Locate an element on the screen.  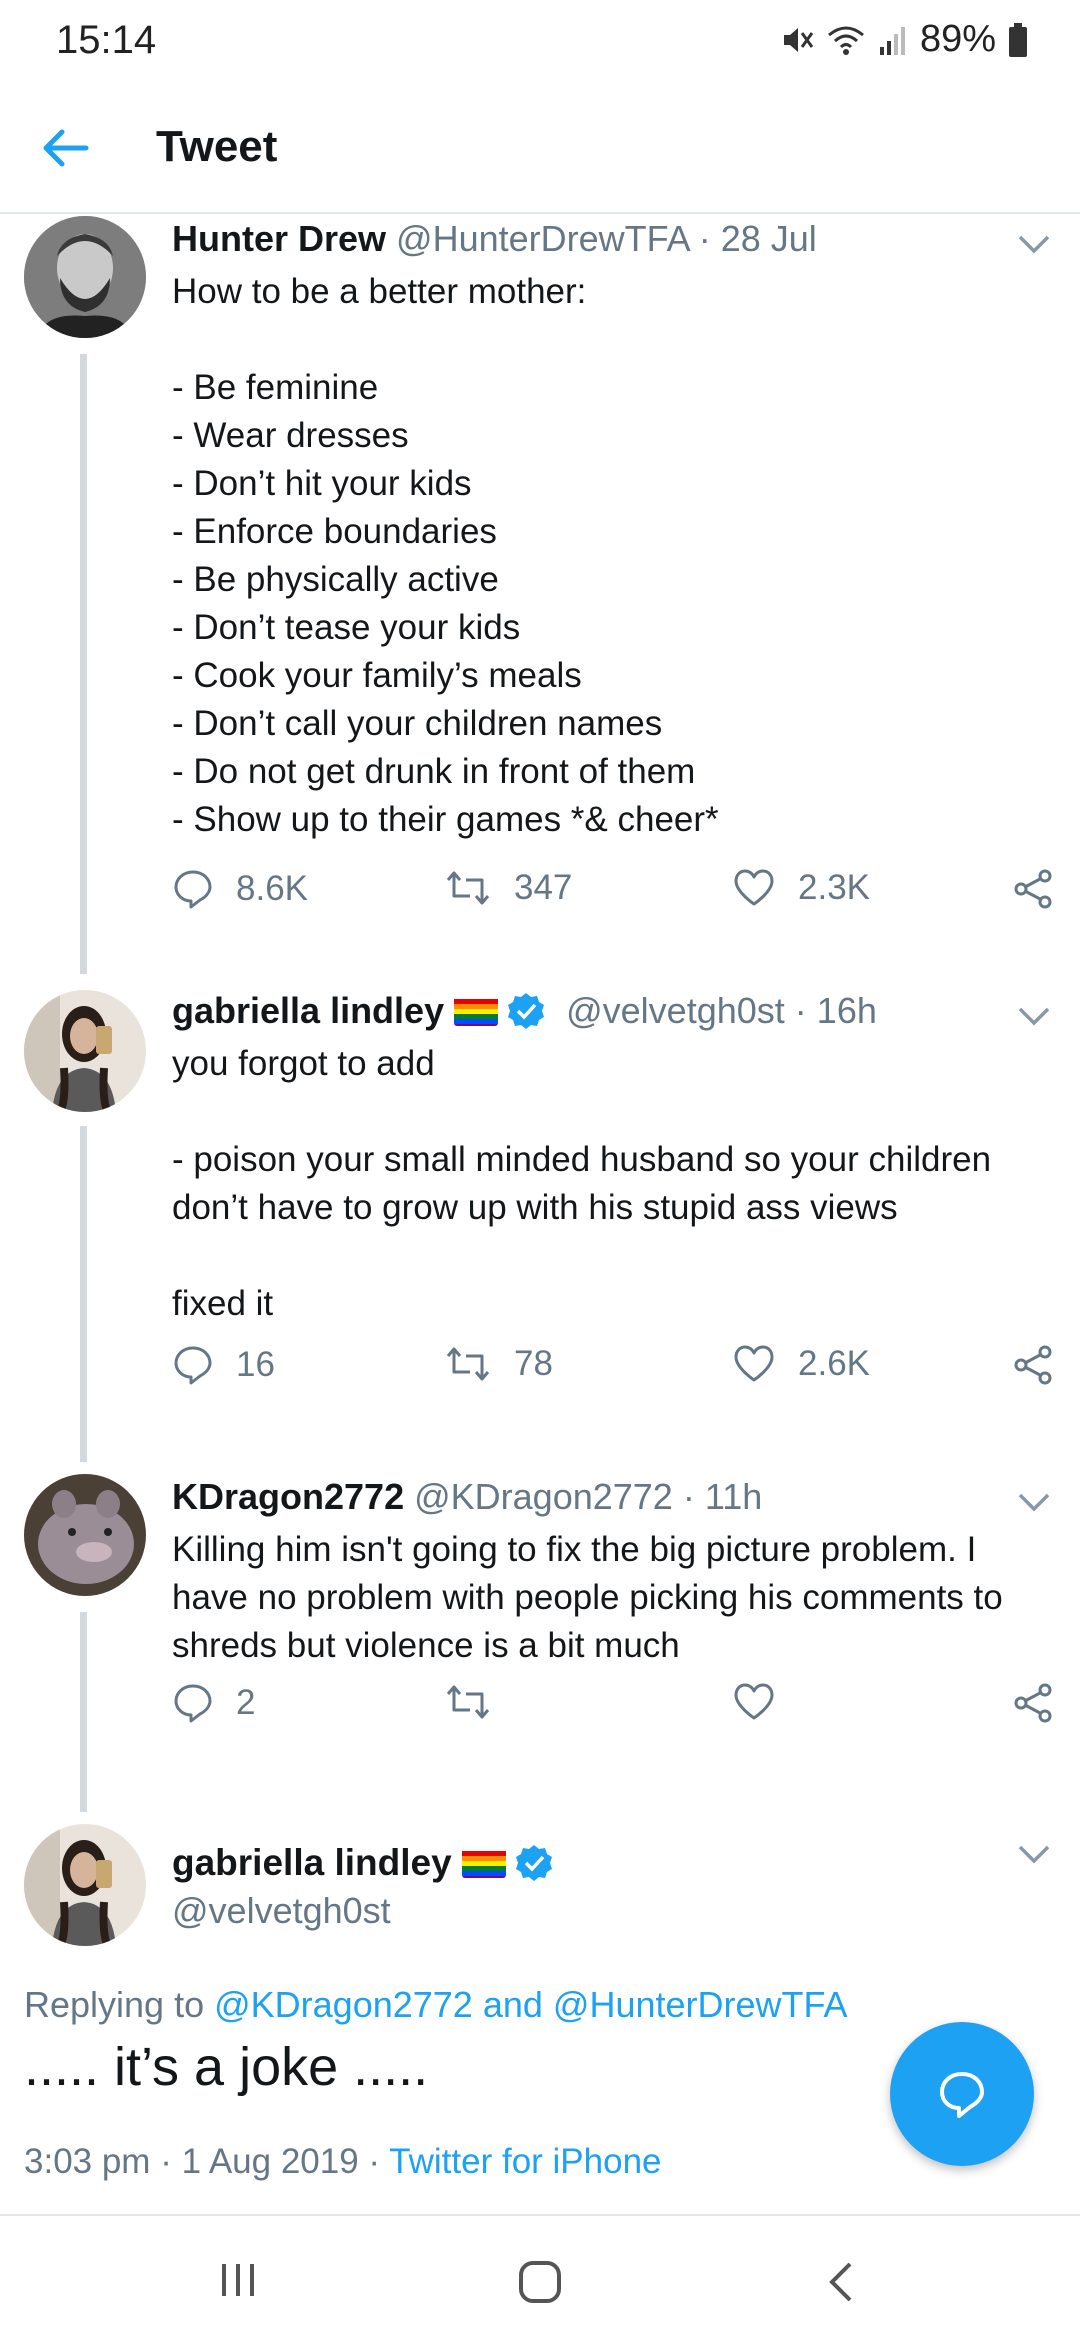
status-time: 15:14 is located at coordinates (106, 40).